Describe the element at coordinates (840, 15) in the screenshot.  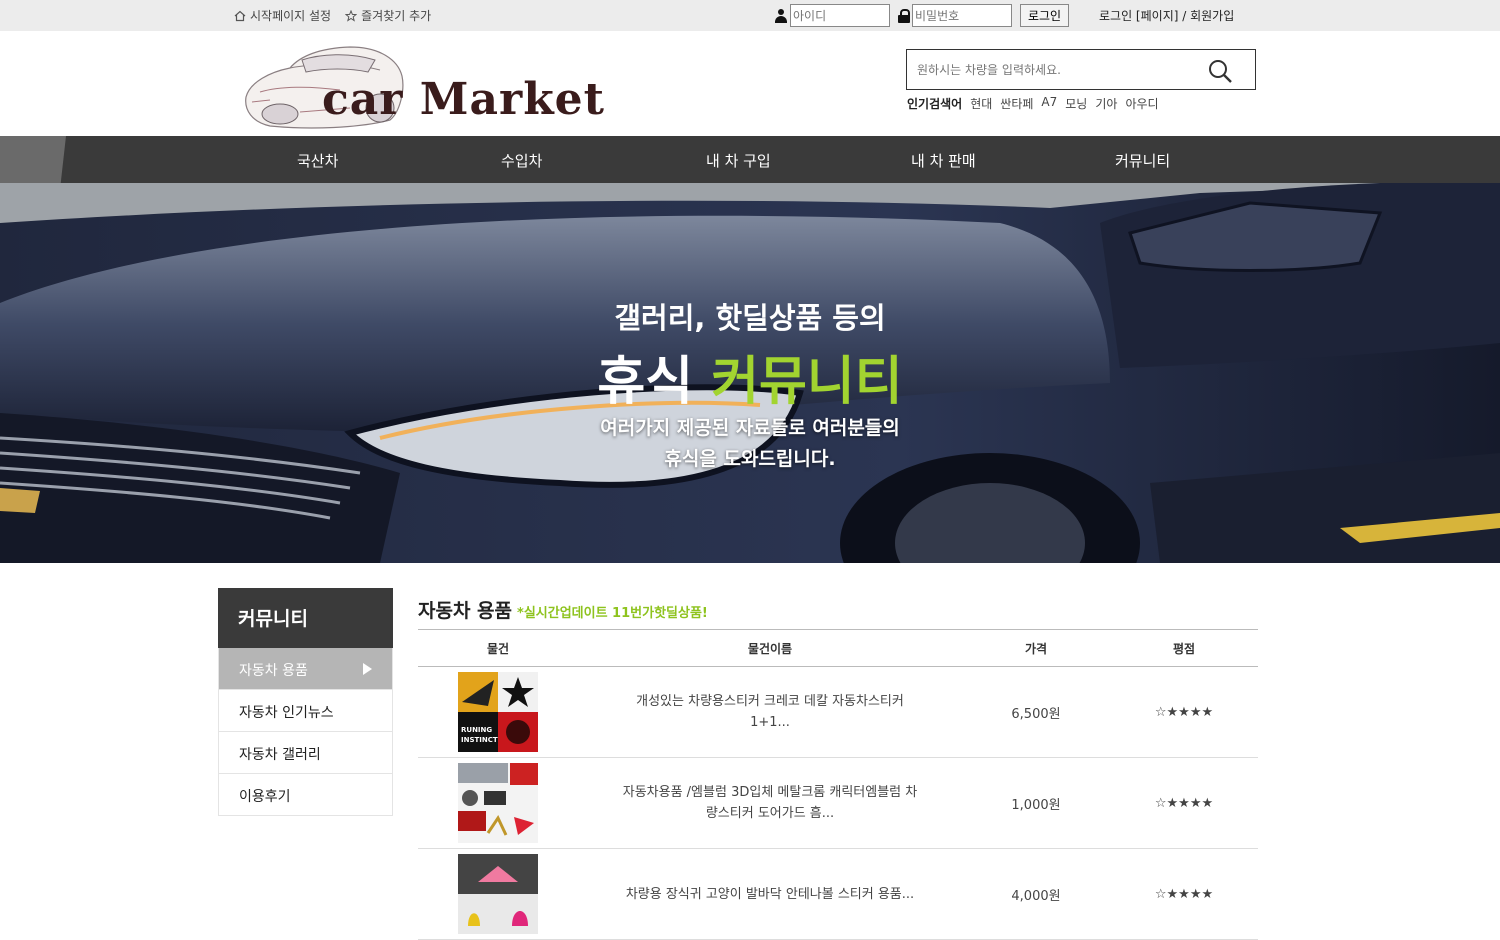
I see `id-input` at that location.